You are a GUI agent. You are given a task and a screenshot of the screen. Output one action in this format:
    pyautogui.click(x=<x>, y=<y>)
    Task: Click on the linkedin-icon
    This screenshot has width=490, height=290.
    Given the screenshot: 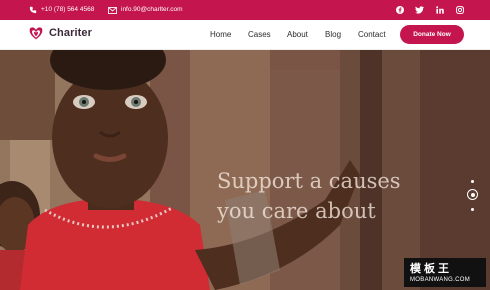 What is the action you would take?
    pyautogui.click(x=439, y=9)
    